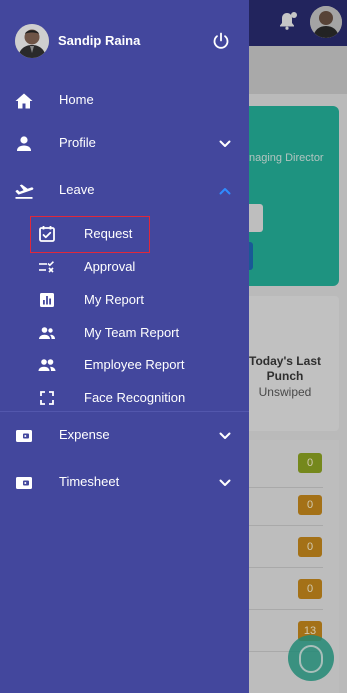 The height and width of the screenshot is (693, 347). Describe the element at coordinates (124, 101) in the screenshot. I see `menu-item-home: Home` at that location.